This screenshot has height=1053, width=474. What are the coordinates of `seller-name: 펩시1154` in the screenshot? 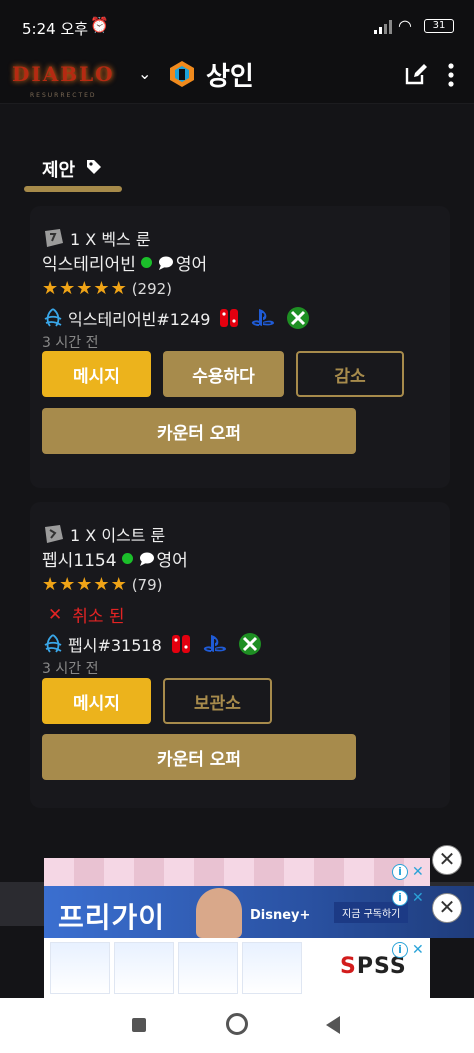 It's located at (79, 558).